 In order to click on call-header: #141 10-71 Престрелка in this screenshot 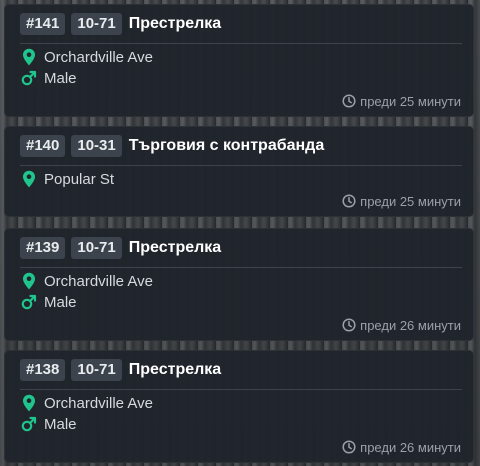, I will do `click(120, 24)`.